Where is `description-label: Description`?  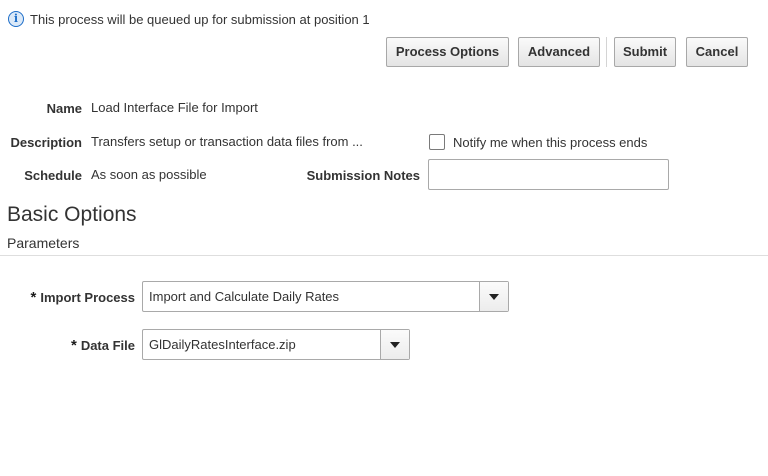
description-label: Description is located at coordinates (46, 142).